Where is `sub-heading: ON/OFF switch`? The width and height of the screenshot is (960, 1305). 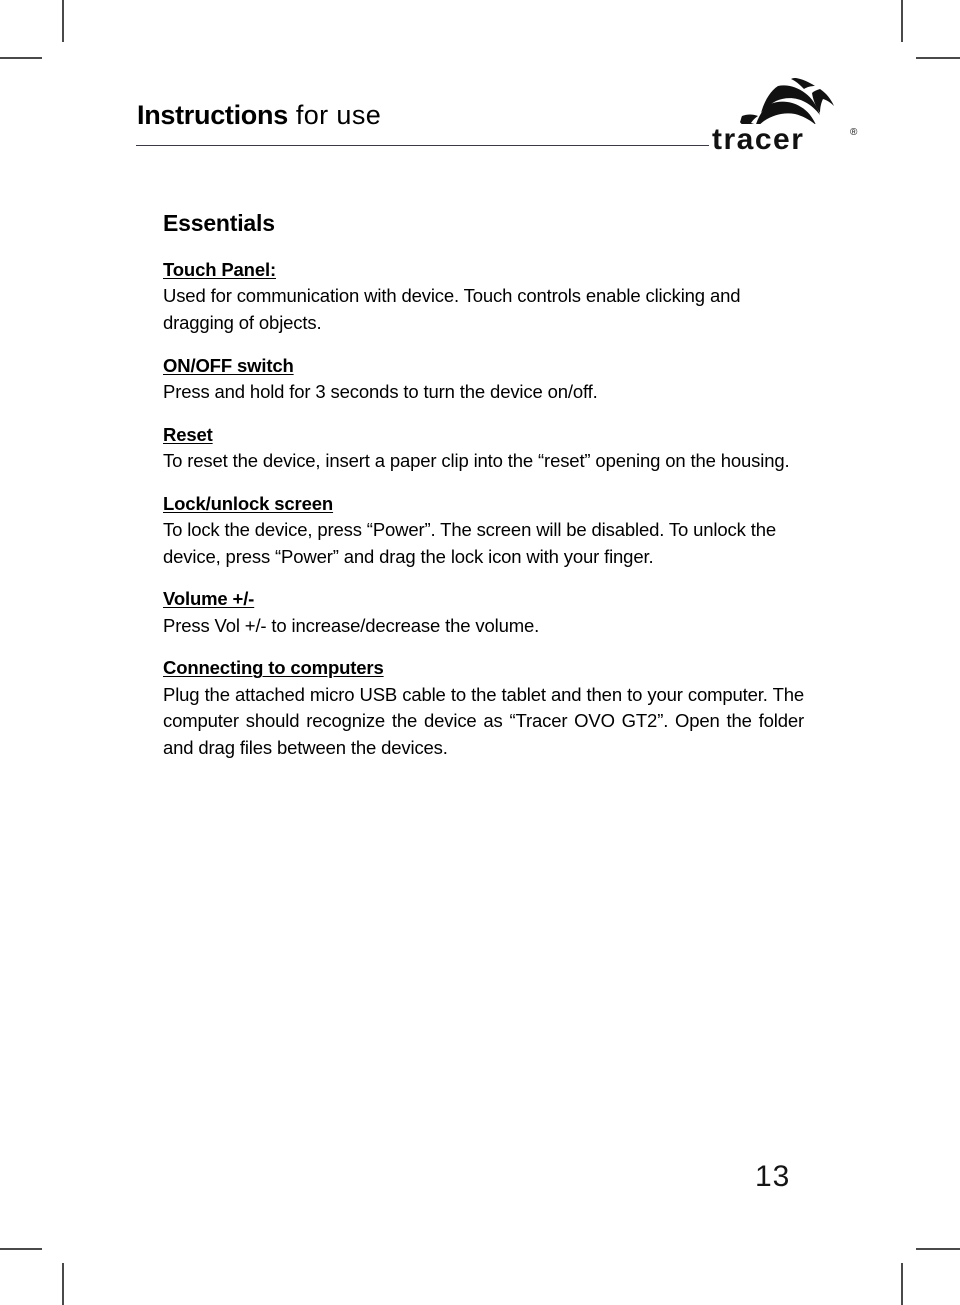 sub-heading: ON/OFF switch is located at coordinates (228, 365).